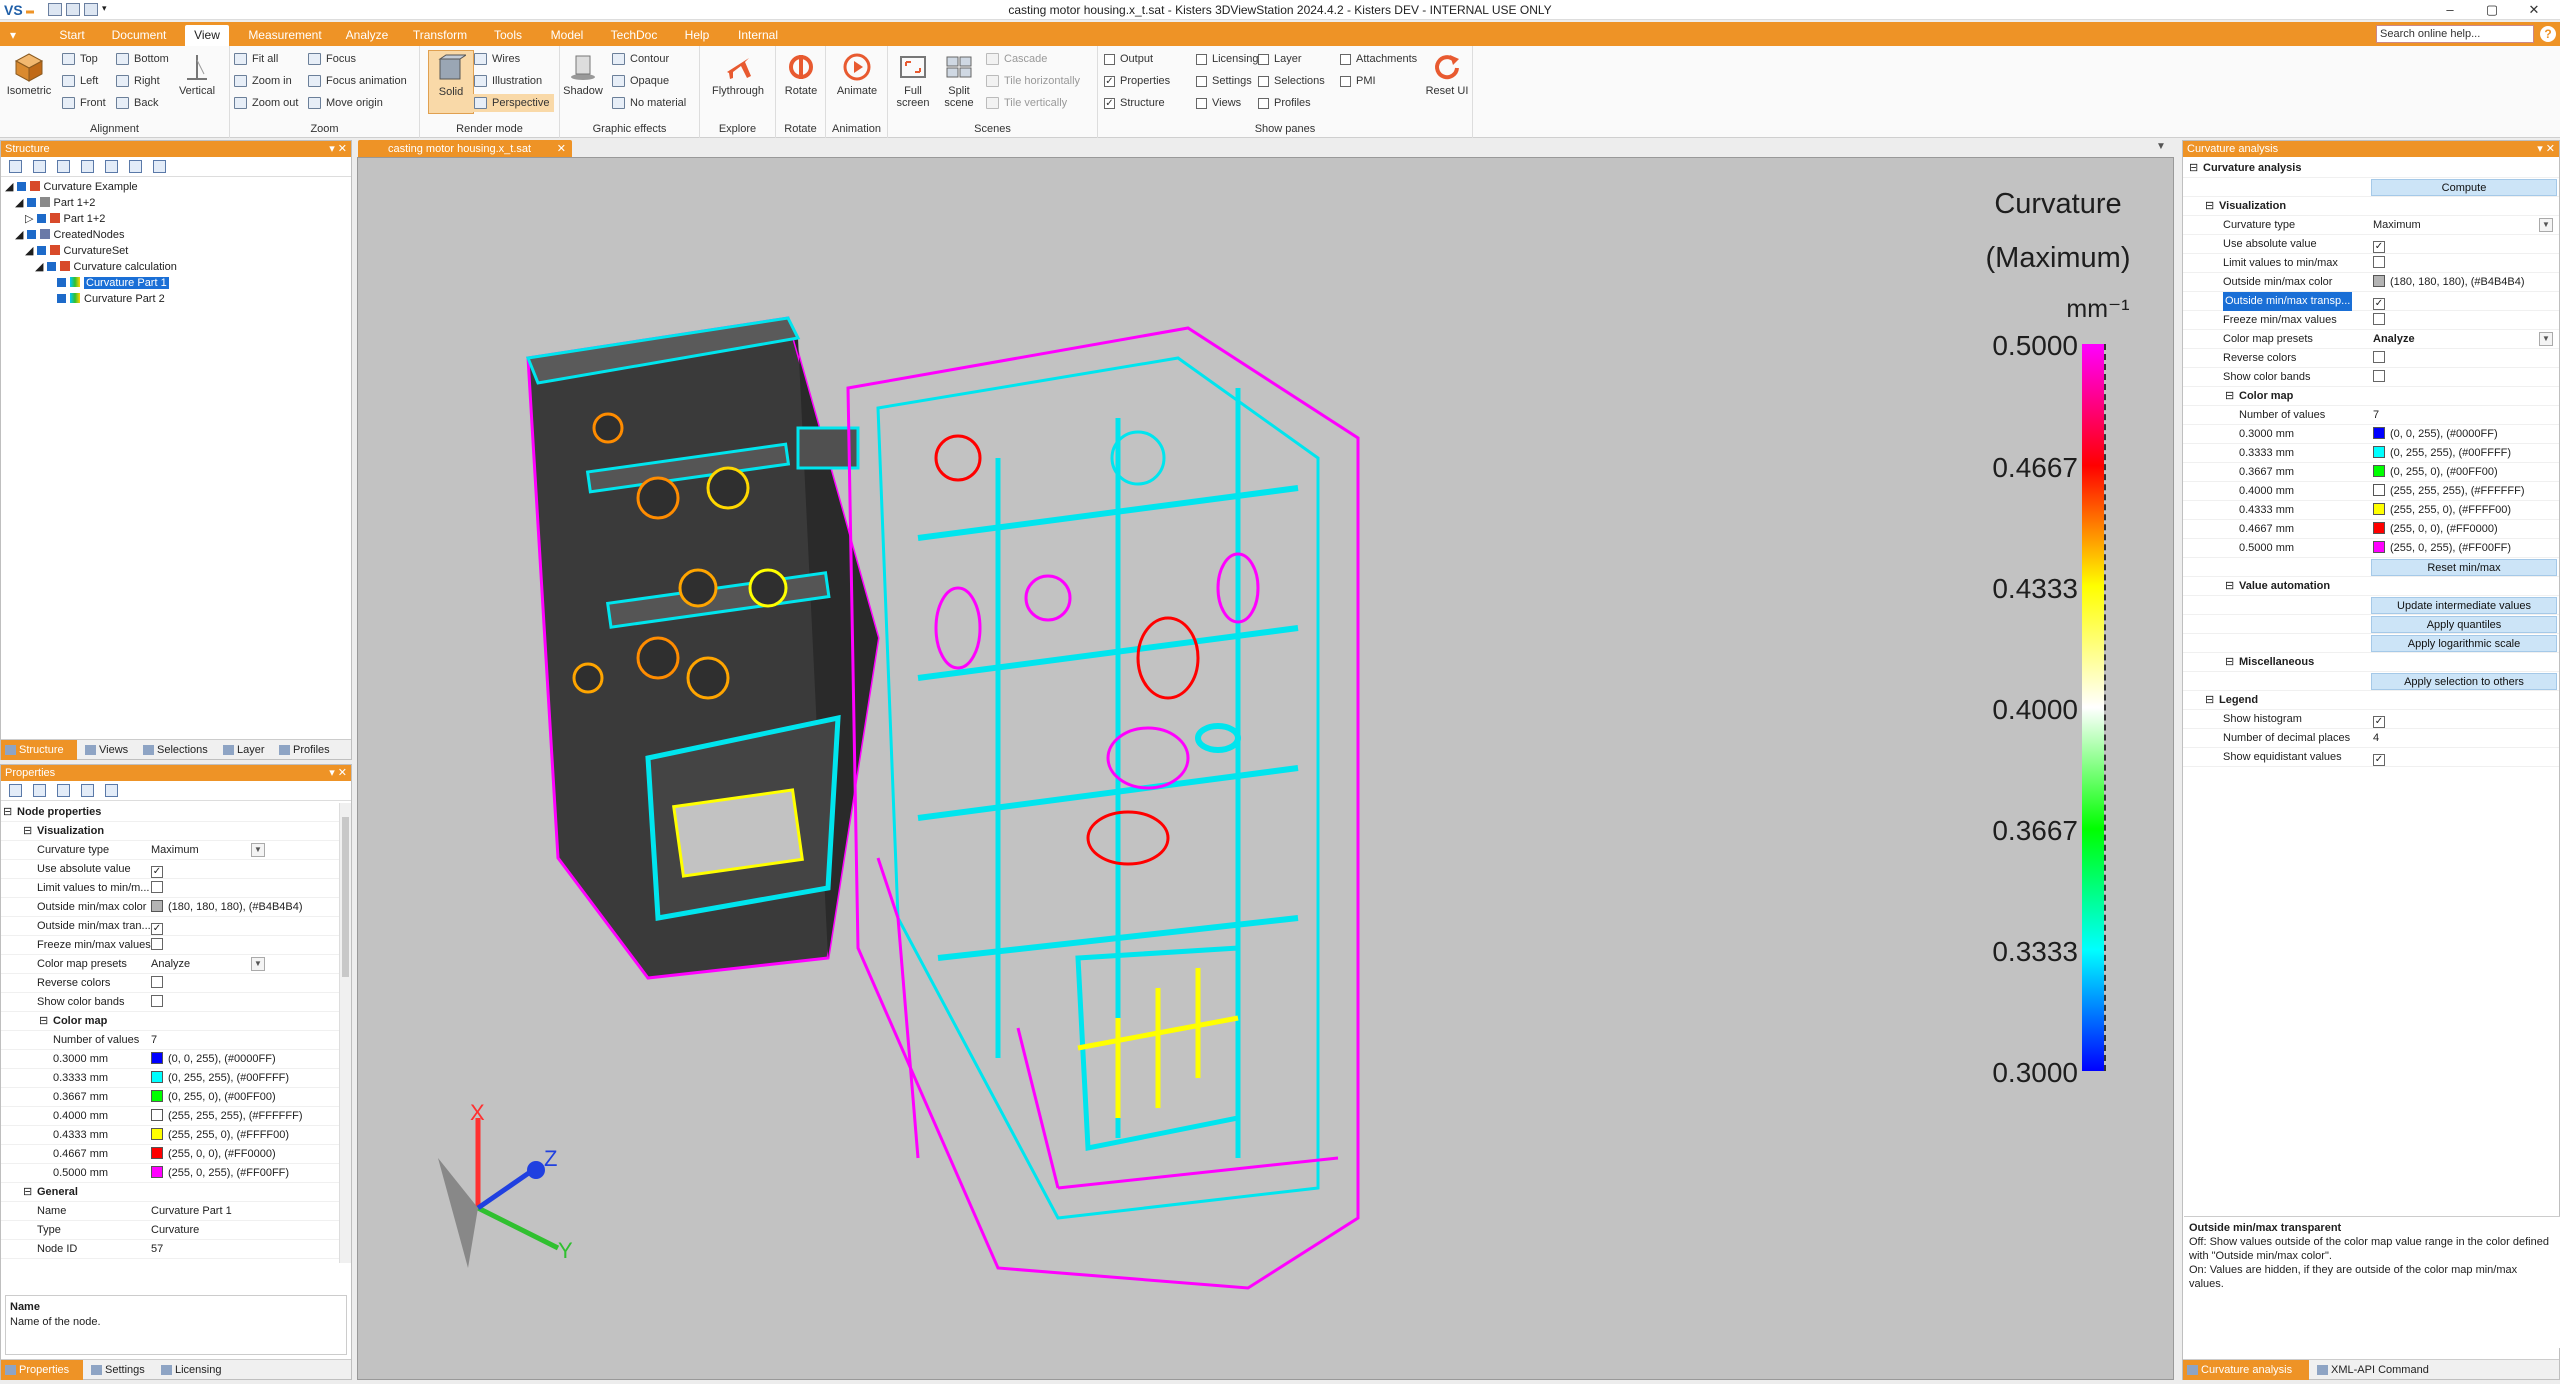 This screenshot has height=1384, width=2560. What do you see at coordinates (15, 166) in the screenshot?
I see `expand-icon` at bounding box center [15, 166].